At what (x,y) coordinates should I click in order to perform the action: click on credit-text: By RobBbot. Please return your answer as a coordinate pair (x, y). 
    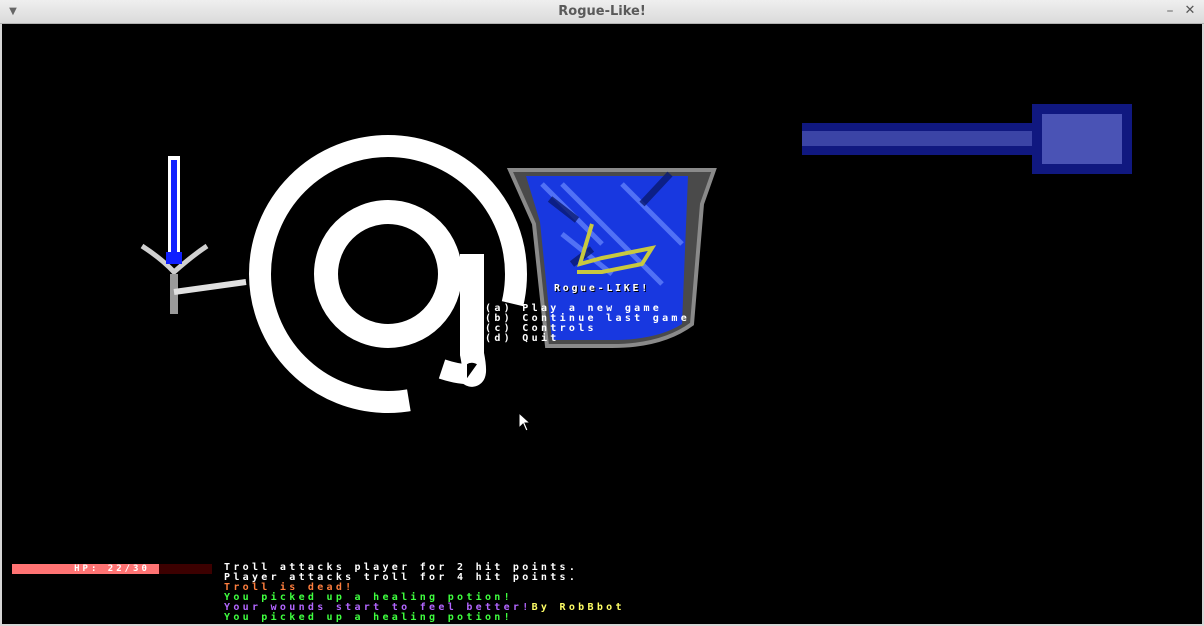
    Looking at the image, I should click on (578, 607).